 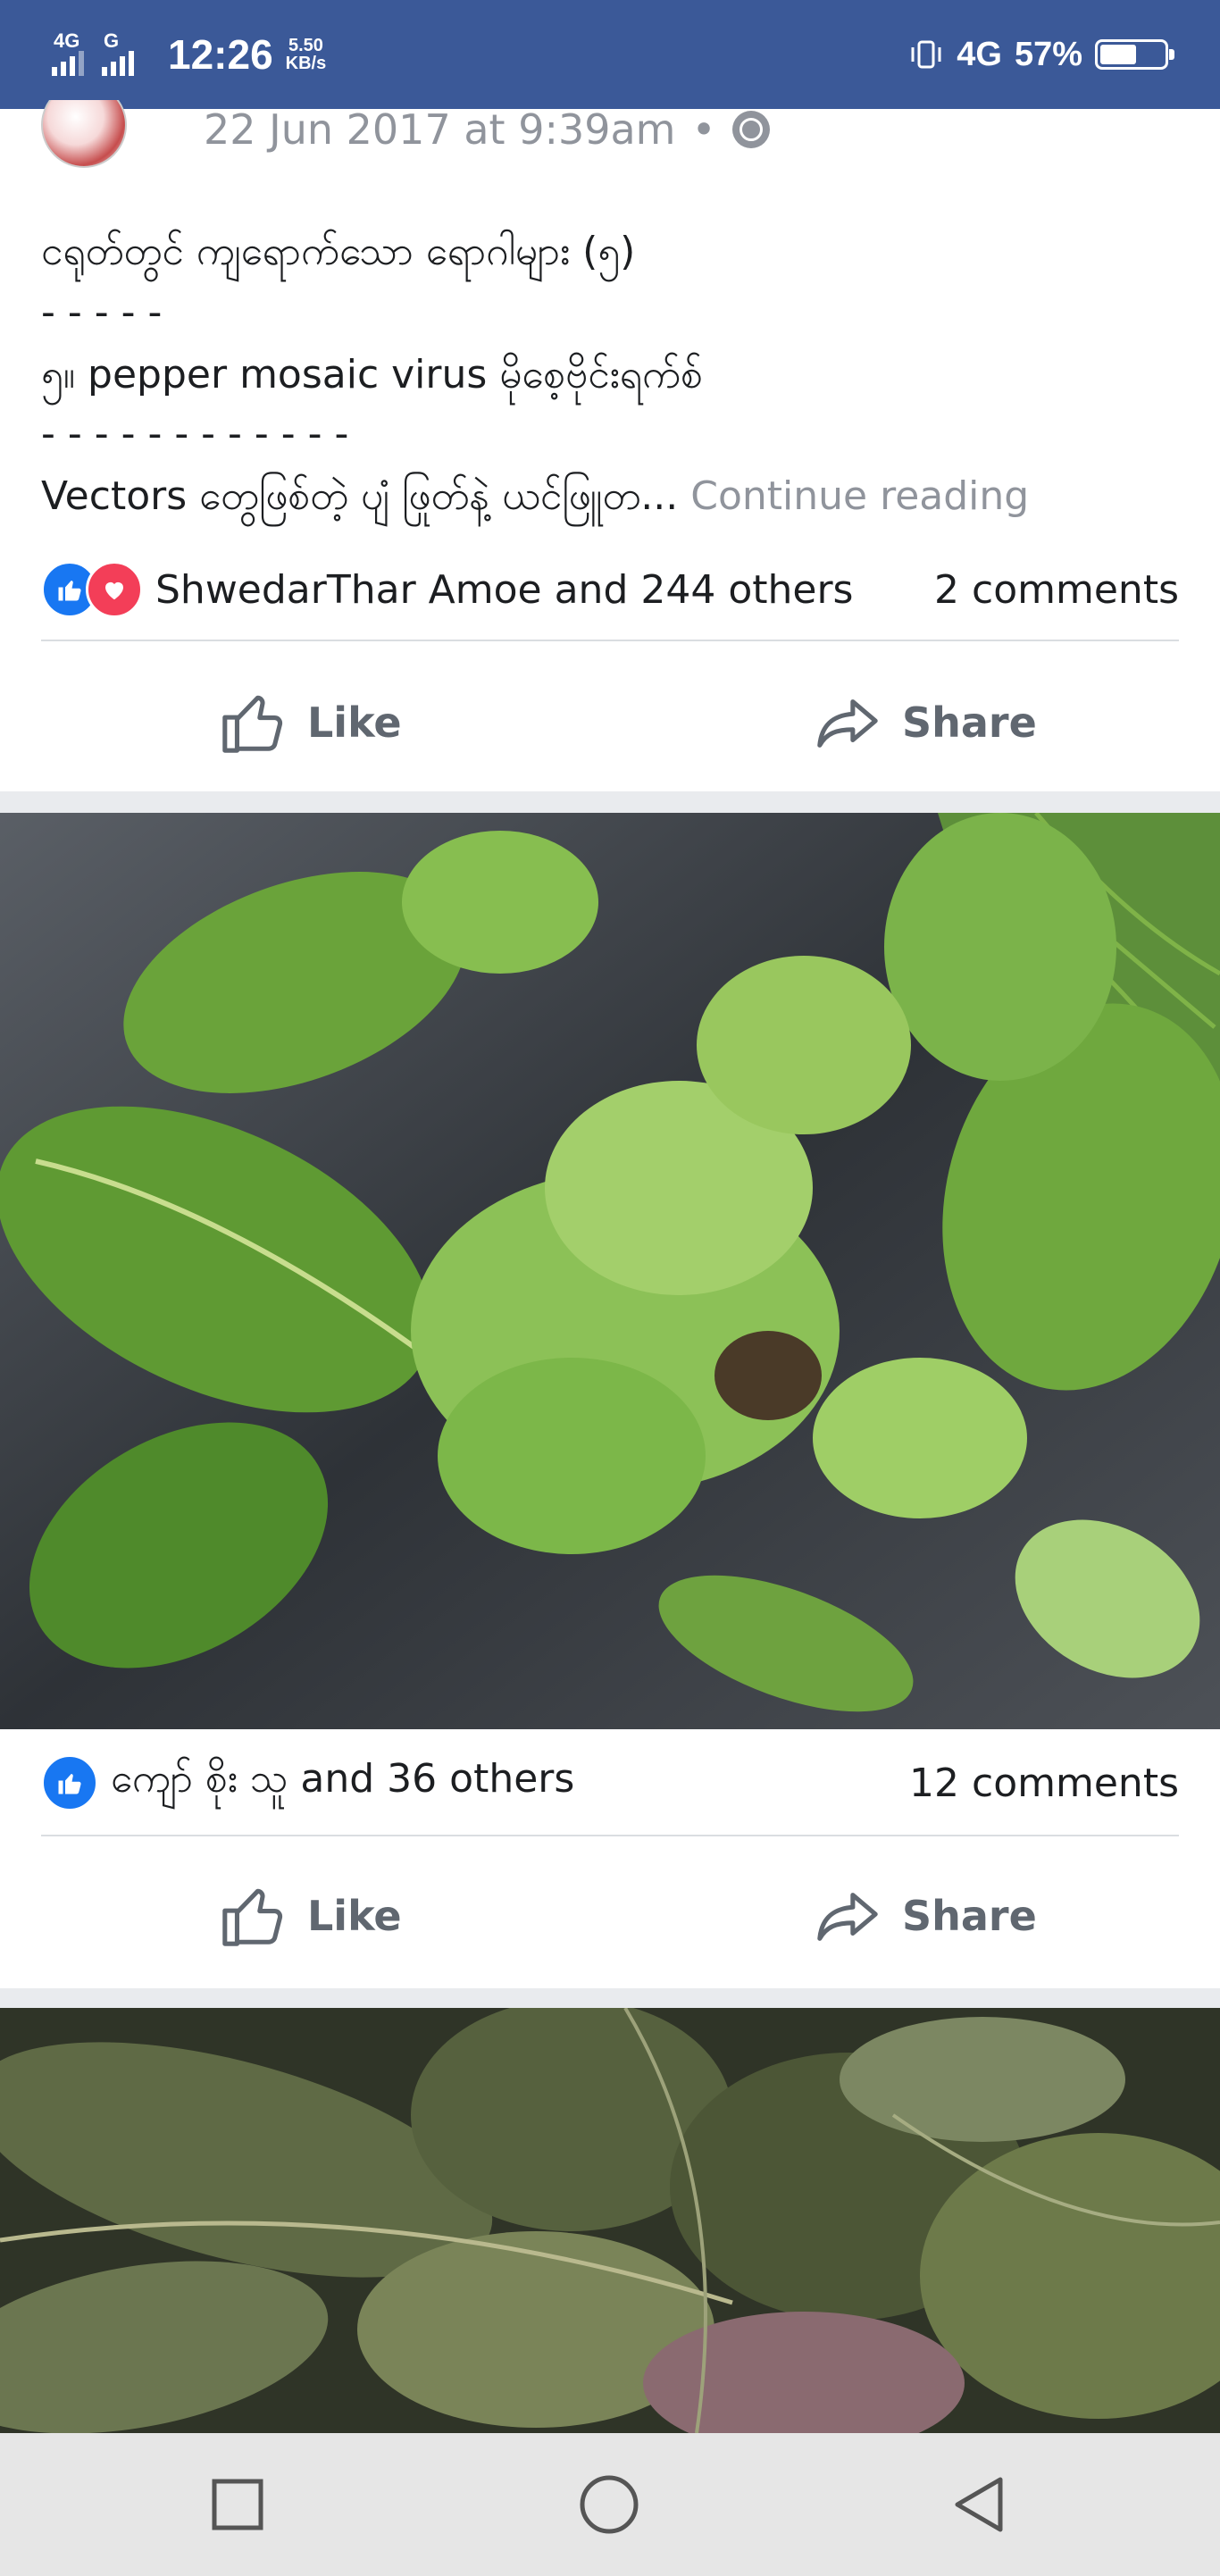 I want to click on share-label: Share, so click(x=970, y=723).